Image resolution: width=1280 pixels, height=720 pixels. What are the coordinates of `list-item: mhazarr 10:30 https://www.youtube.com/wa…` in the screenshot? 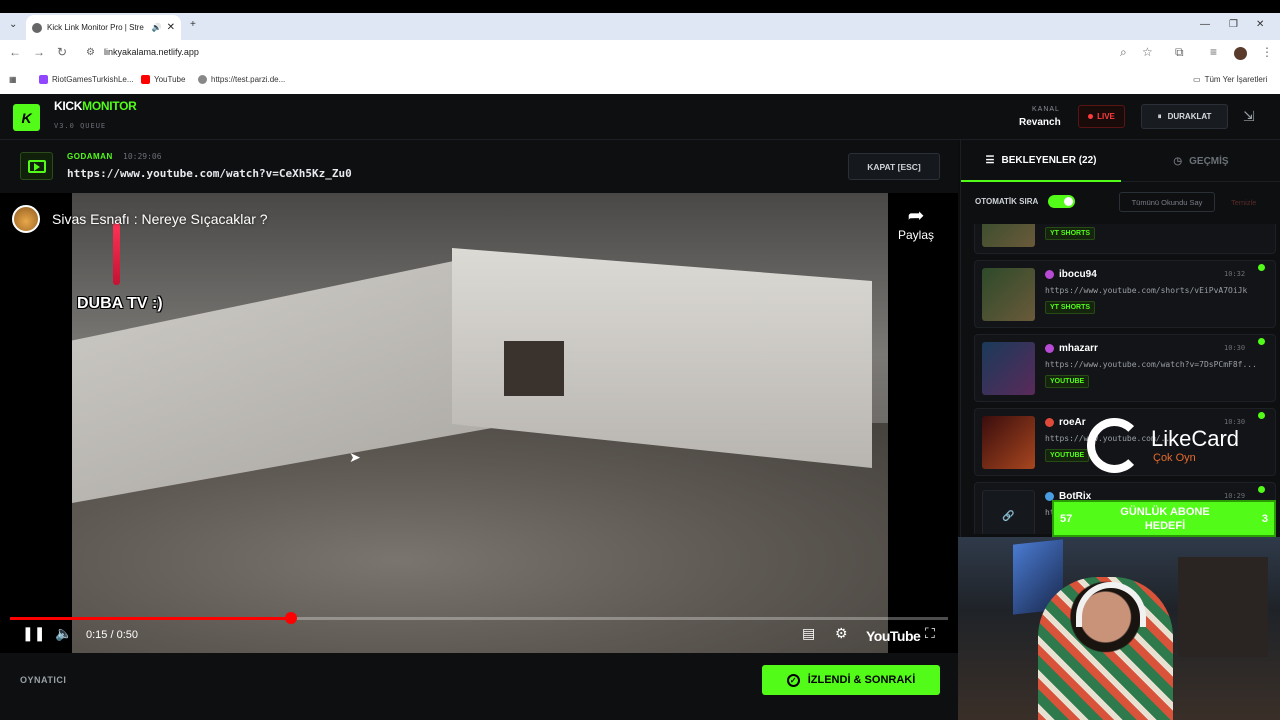 It's located at (1125, 368).